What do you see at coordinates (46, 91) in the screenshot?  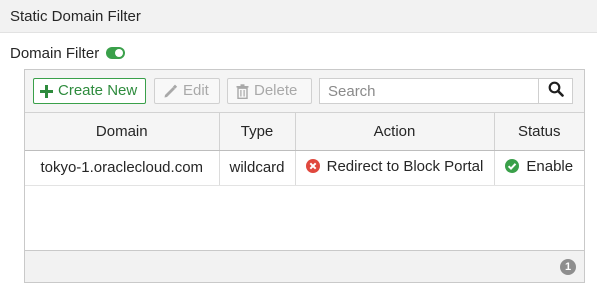 I see `plus-icon` at bounding box center [46, 91].